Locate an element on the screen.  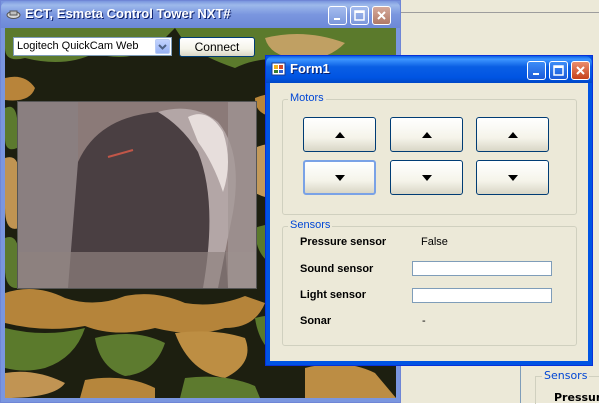
connect-button: Connect is located at coordinates (217, 47).